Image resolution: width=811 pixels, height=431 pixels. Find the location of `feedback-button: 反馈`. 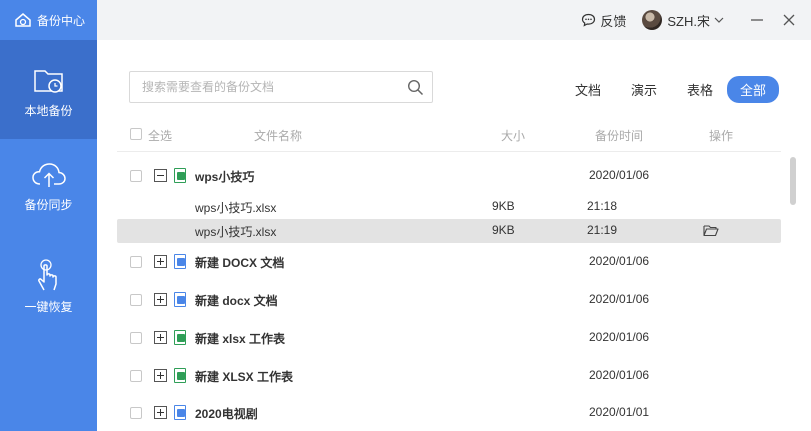

feedback-button: 反馈 is located at coordinates (603, 20).